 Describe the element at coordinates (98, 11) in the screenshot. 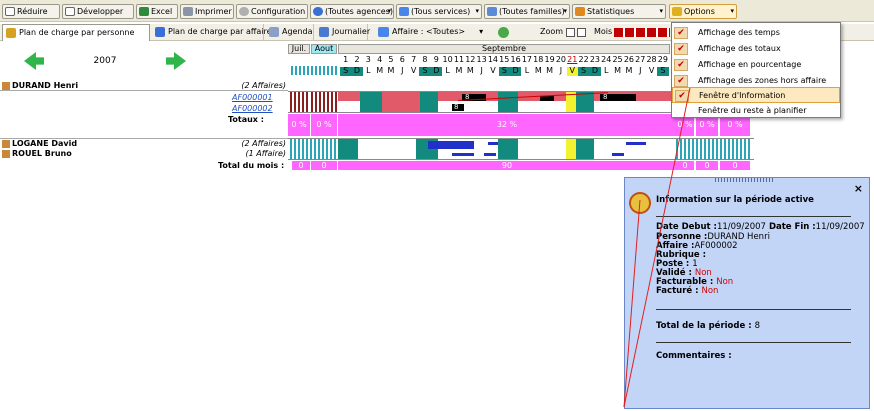

I see `developper-button: Développer` at that location.